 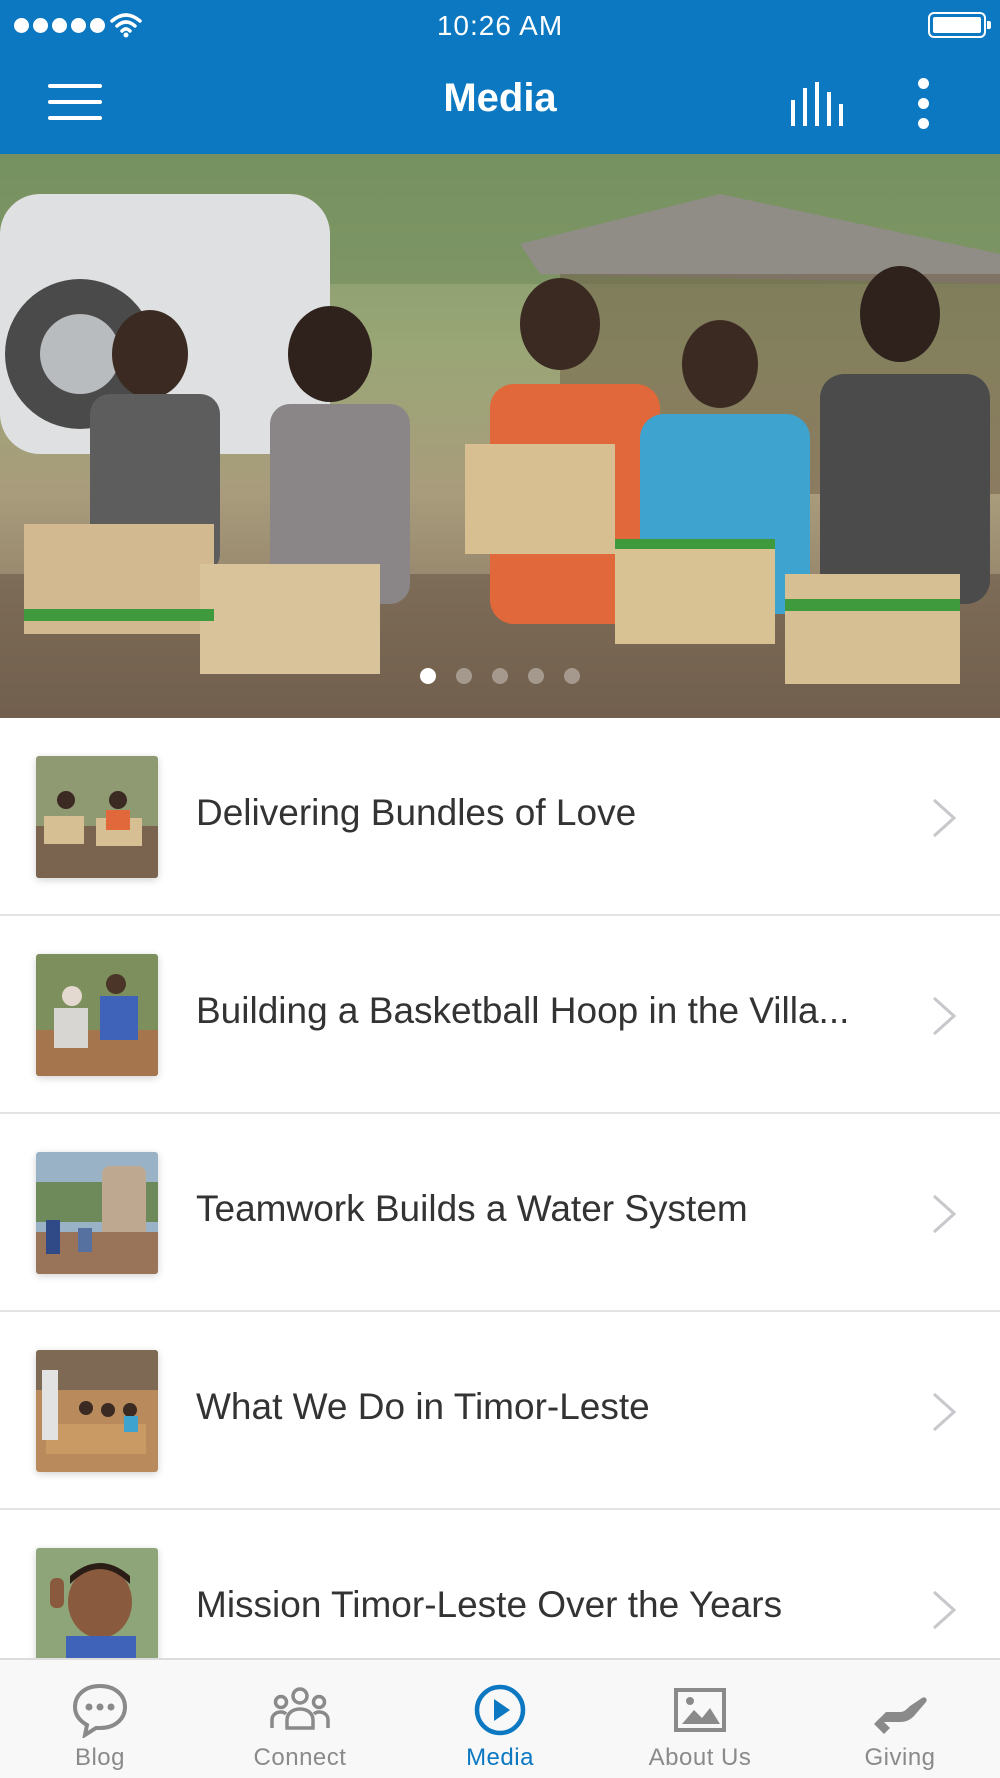 I want to click on picture-icon, so click(x=700, y=1710).